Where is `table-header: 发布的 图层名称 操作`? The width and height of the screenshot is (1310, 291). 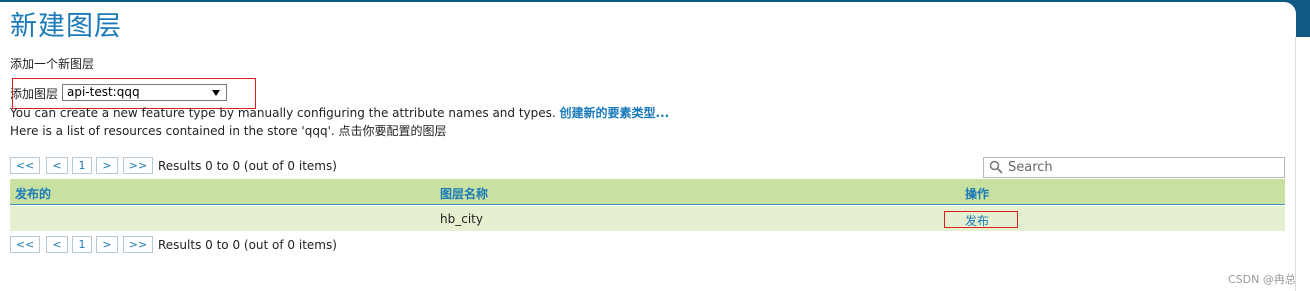
table-header: 发布的 图层名称 操作 is located at coordinates (647, 192).